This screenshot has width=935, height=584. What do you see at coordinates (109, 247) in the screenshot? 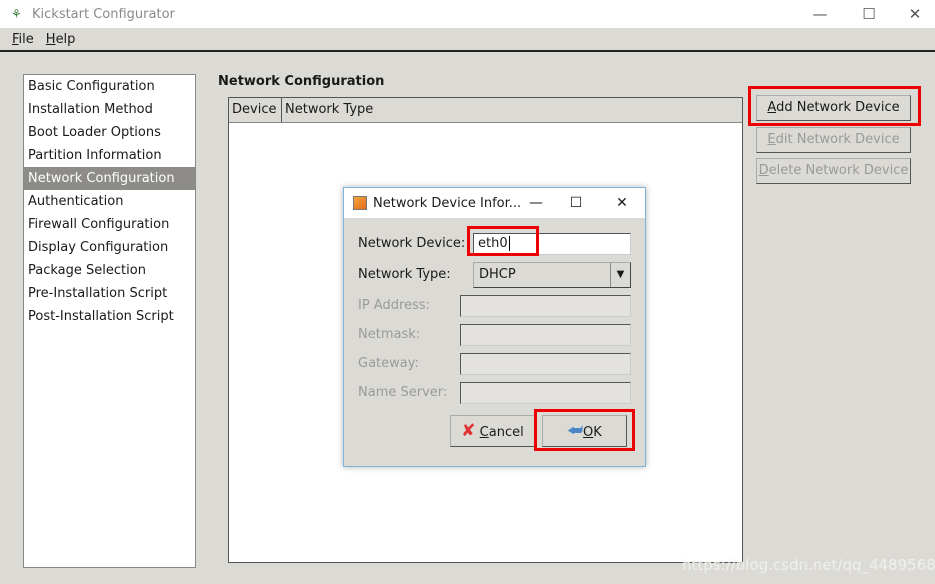
I see `sidebar-item-display-configuration: Display Configuration` at bounding box center [109, 247].